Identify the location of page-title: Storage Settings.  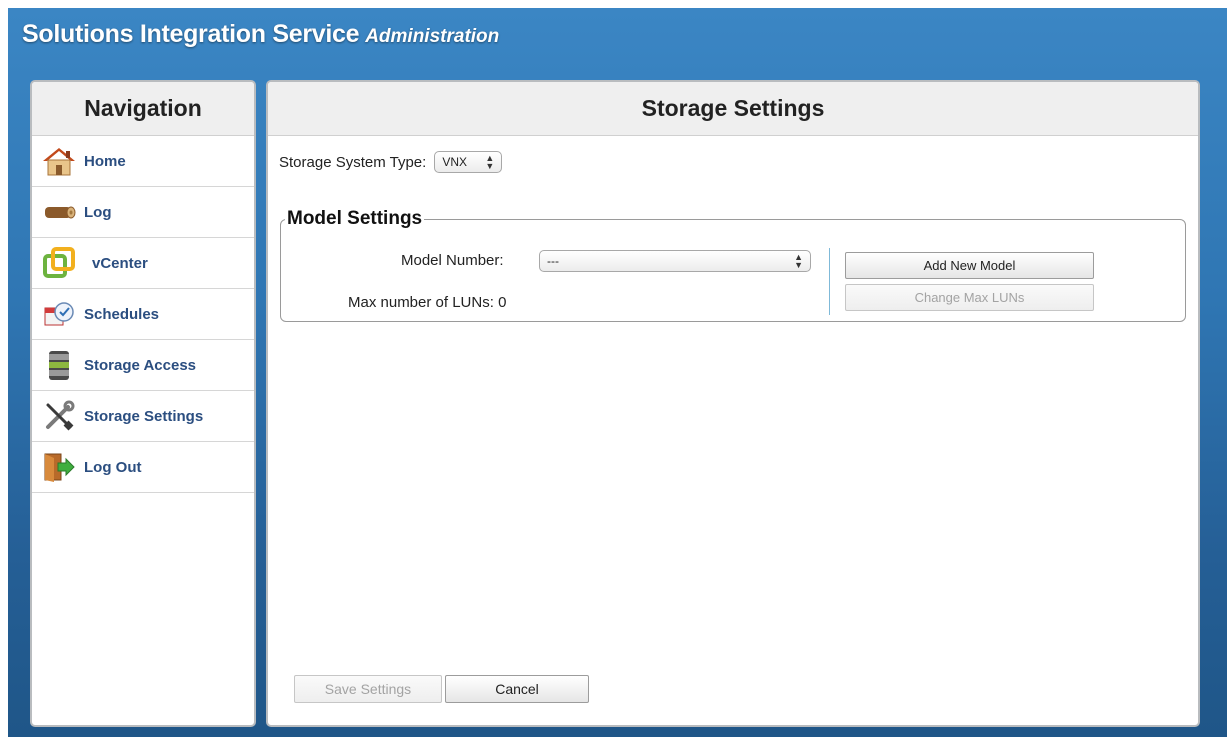
(733, 109).